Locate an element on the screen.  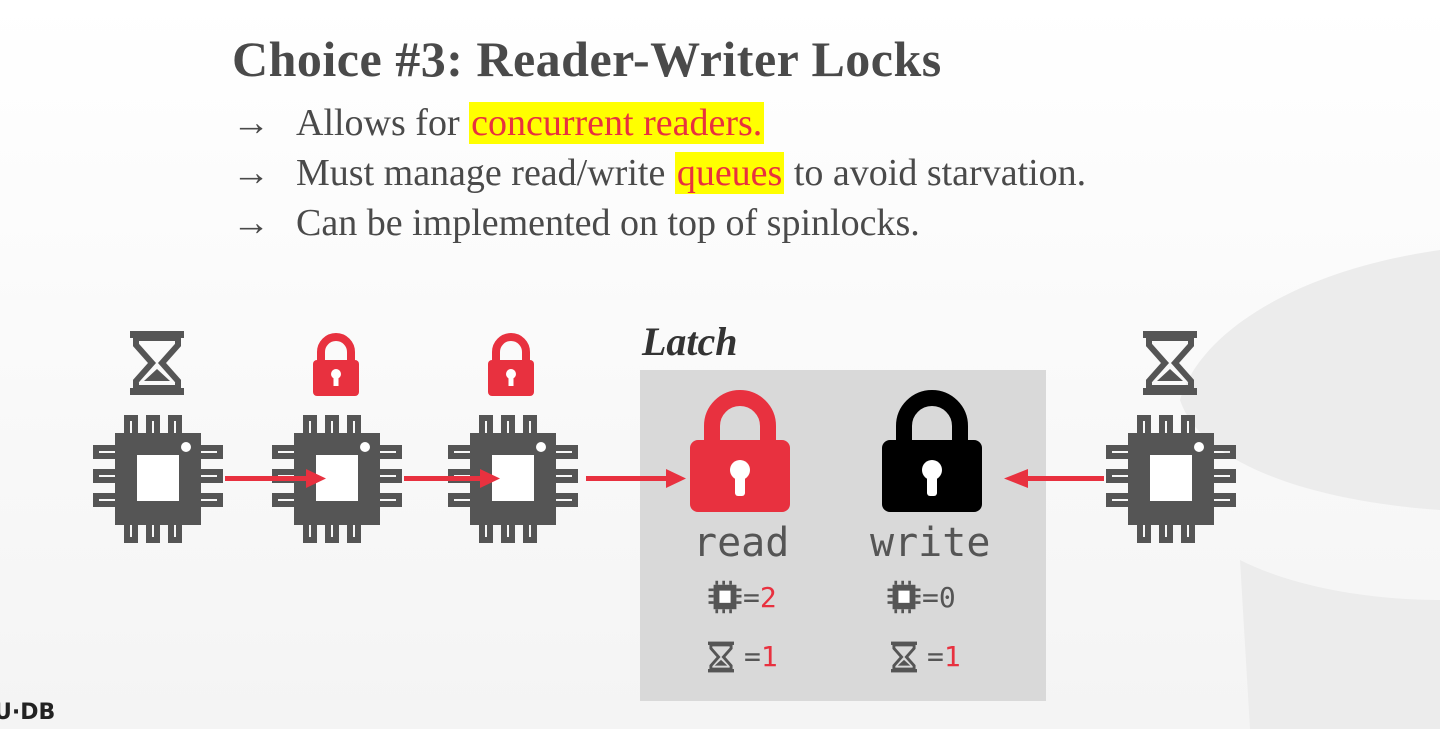
read-wait-value: 1 is located at coordinates (769, 656).